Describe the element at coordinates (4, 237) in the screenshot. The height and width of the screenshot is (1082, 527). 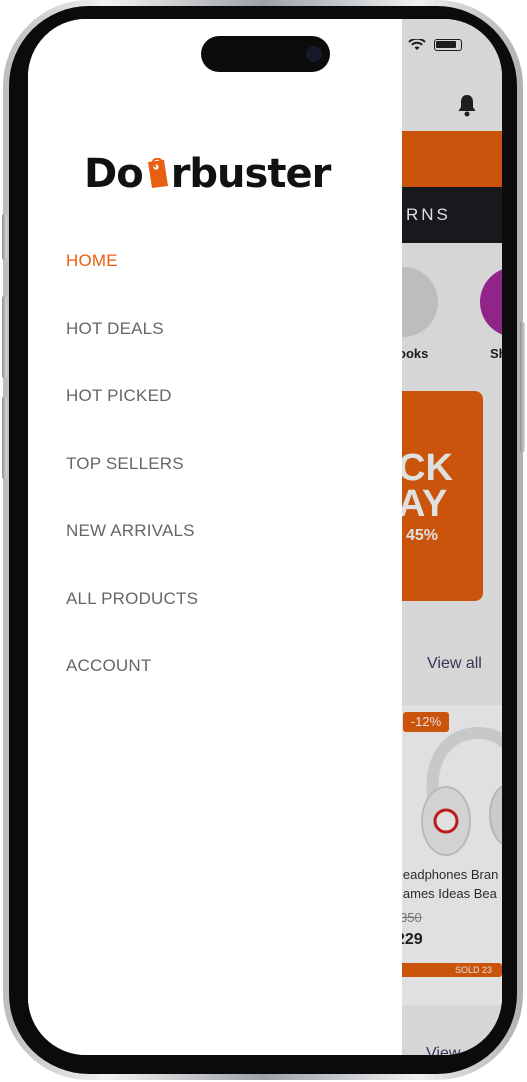
I see `action-button` at that location.